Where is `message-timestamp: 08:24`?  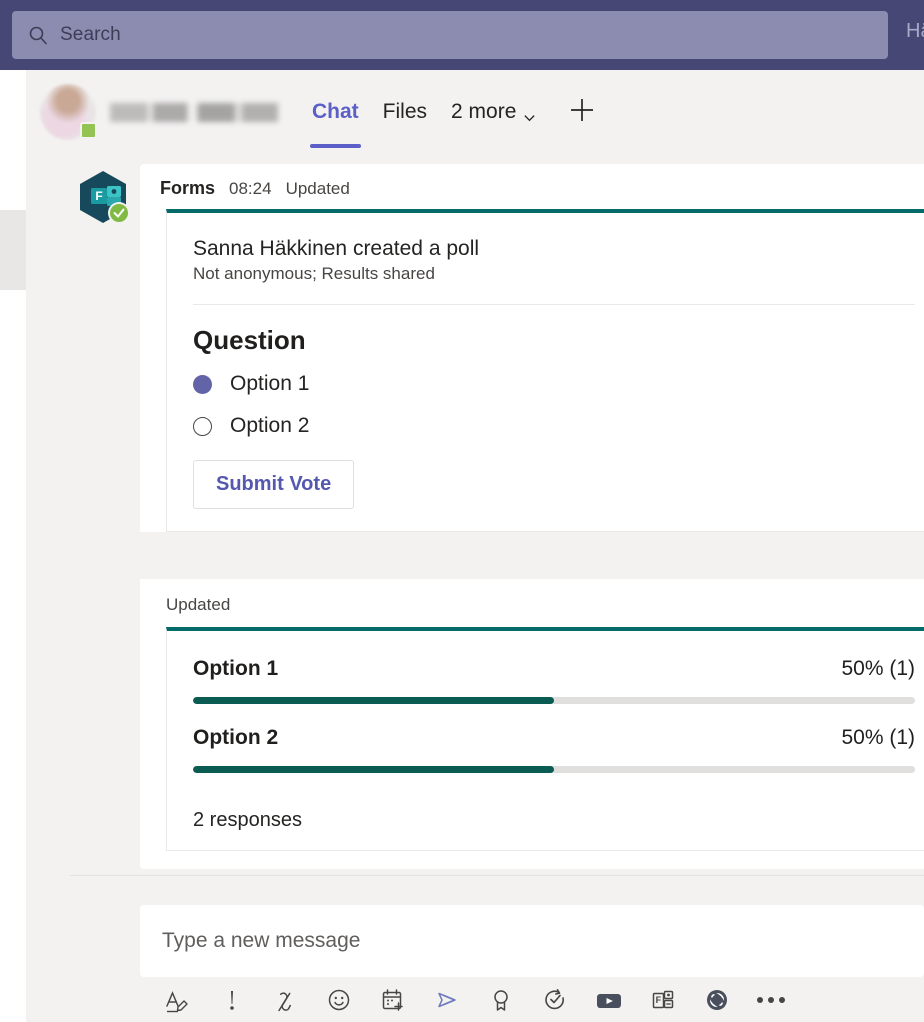 message-timestamp: 08:24 is located at coordinates (250, 188).